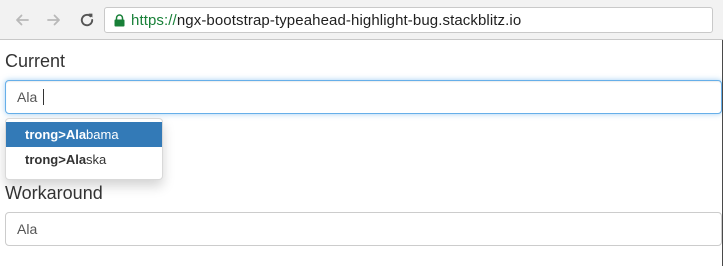 Image resolution: width=723 pixels, height=266 pixels. Describe the element at coordinates (154, 20) in the screenshot. I see `url-scheme: https://` at that location.